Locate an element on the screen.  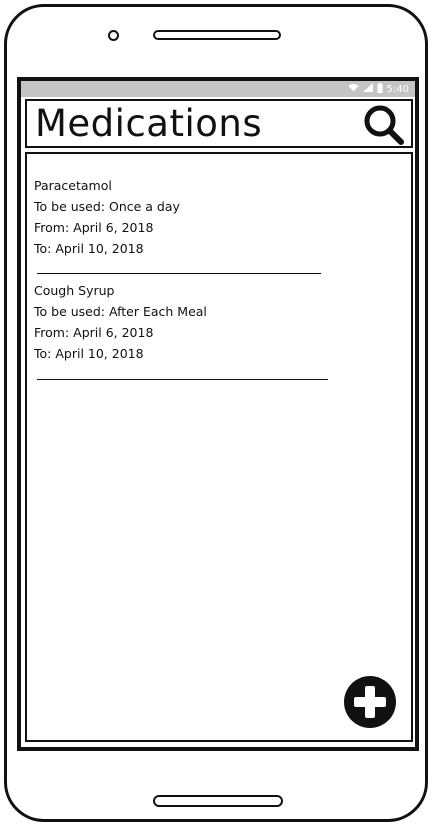
search-icon is located at coordinates (384, 125).